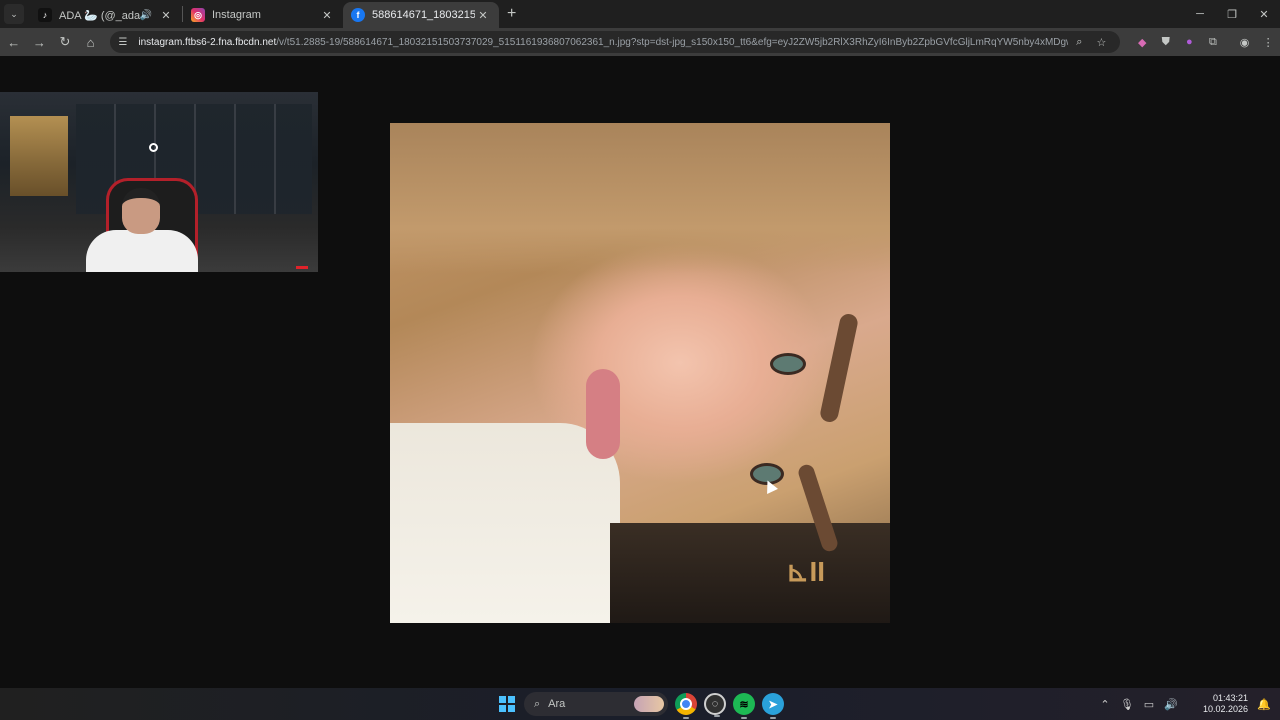 Image resolution: width=1280 pixels, height=720 pixels. What do you see at coordinates (1190, 42) in the screenshot?
I see `extension-purple-icon: ●` at bounding box center [1190, 42].